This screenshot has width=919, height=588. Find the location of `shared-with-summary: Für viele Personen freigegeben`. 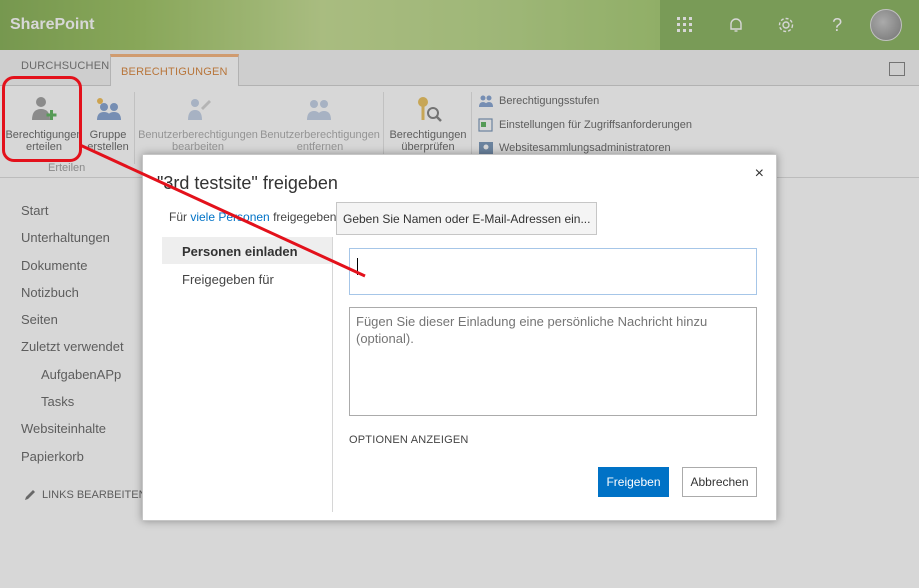

shared-with-summary: Für viele Personen freigegeben is located at coordinates (252, 217).